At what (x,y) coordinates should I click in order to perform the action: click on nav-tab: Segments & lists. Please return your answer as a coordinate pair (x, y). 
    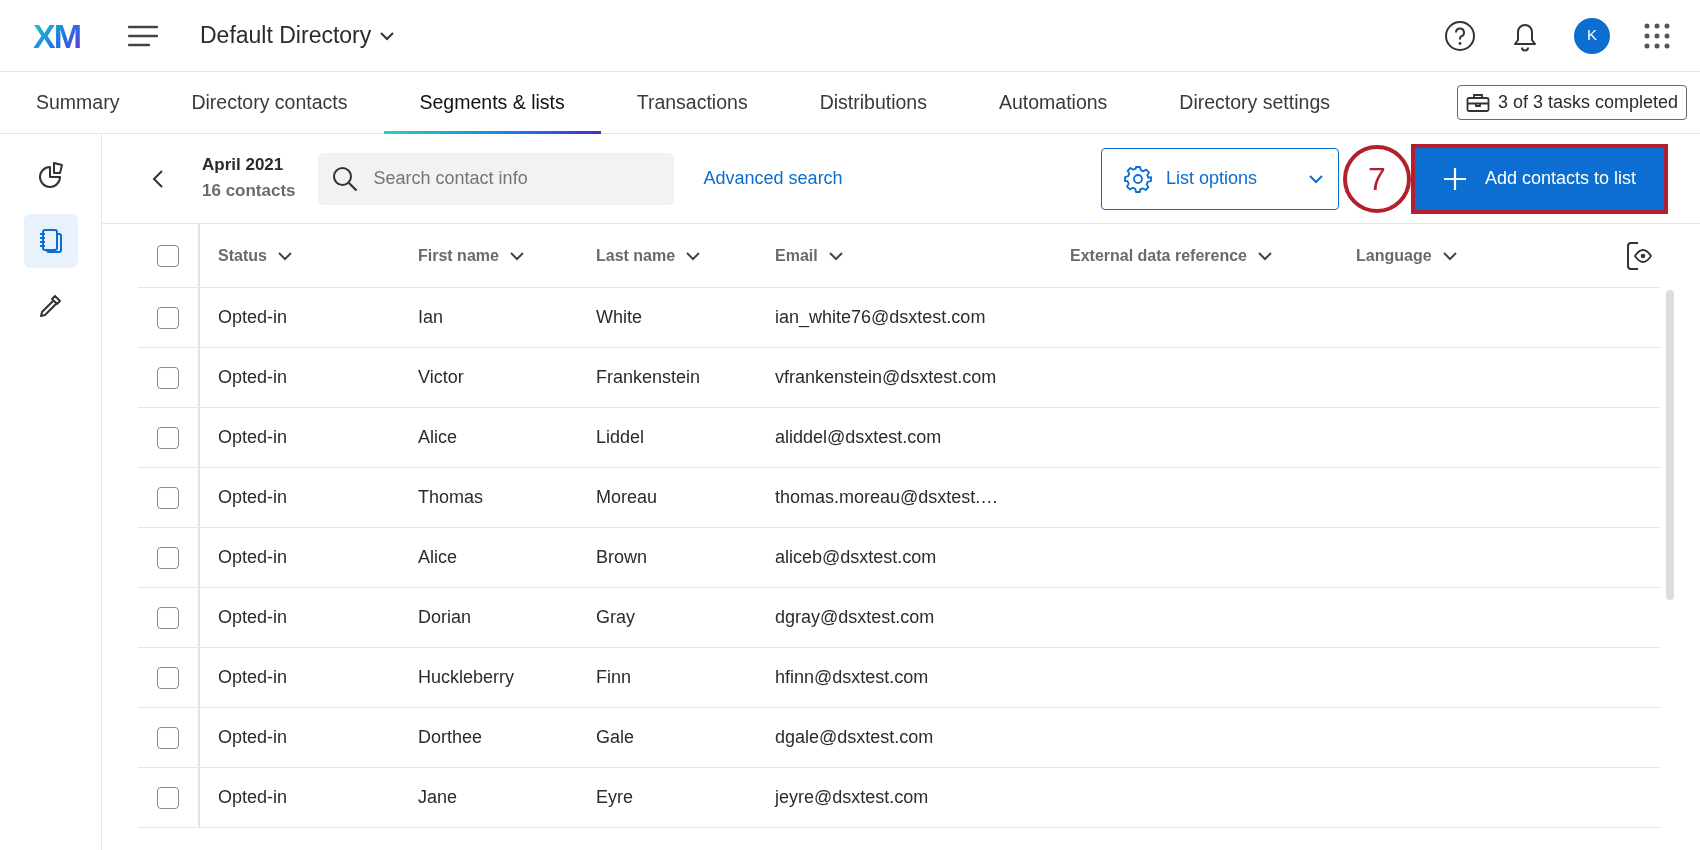
    Looking at the image, I should click on (492, 102).